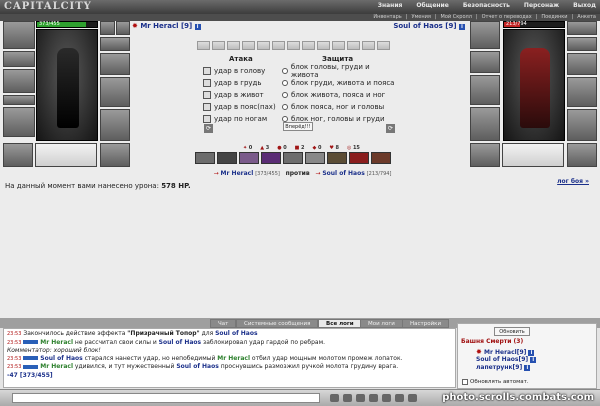 This screenshot has height=406, width=600. What do you see at coordinates (573, 181) in the screenshot?
I see `battle-log-link: лог боя »` at bounding box center [573, 181].